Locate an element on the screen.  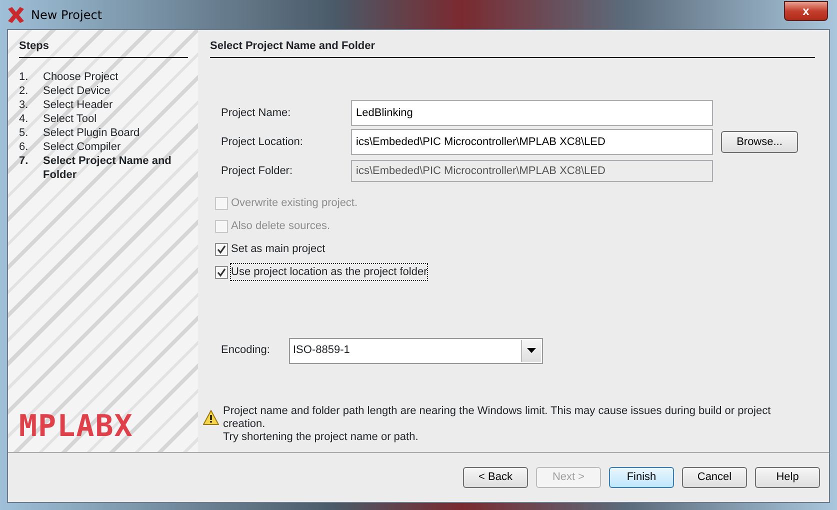
step-label: Select Compiler is located at coordinates (82, 147).